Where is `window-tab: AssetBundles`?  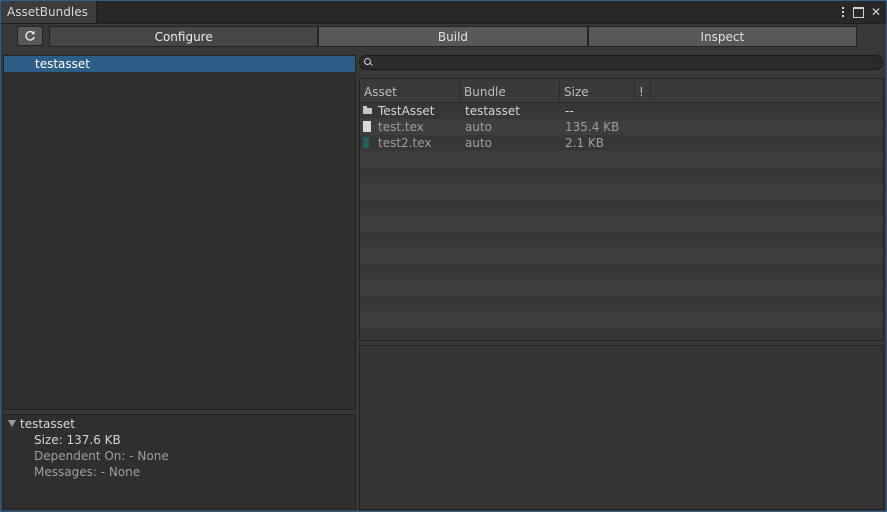
window-tab: AssetBundles is located at coordinates (49, 12).